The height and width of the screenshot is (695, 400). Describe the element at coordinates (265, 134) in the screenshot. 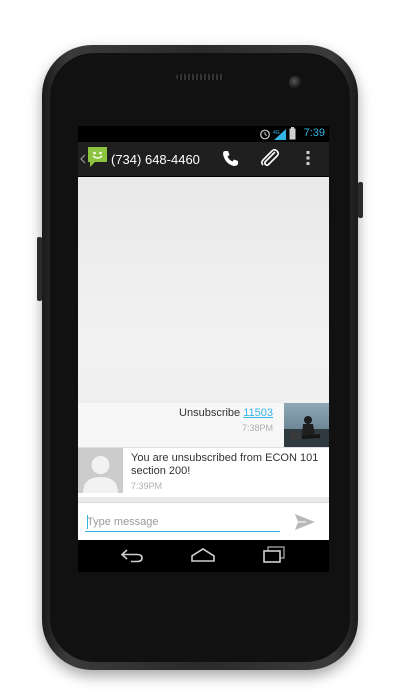

I see `alarm-icon` at that location.